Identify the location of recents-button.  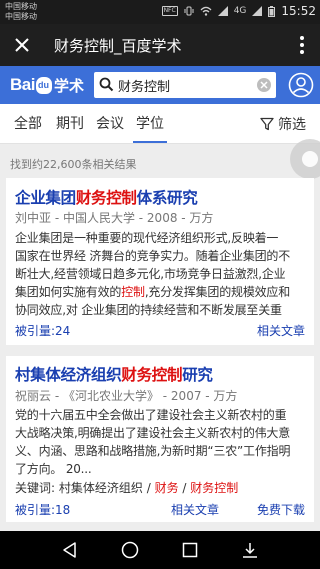
(190, 550).